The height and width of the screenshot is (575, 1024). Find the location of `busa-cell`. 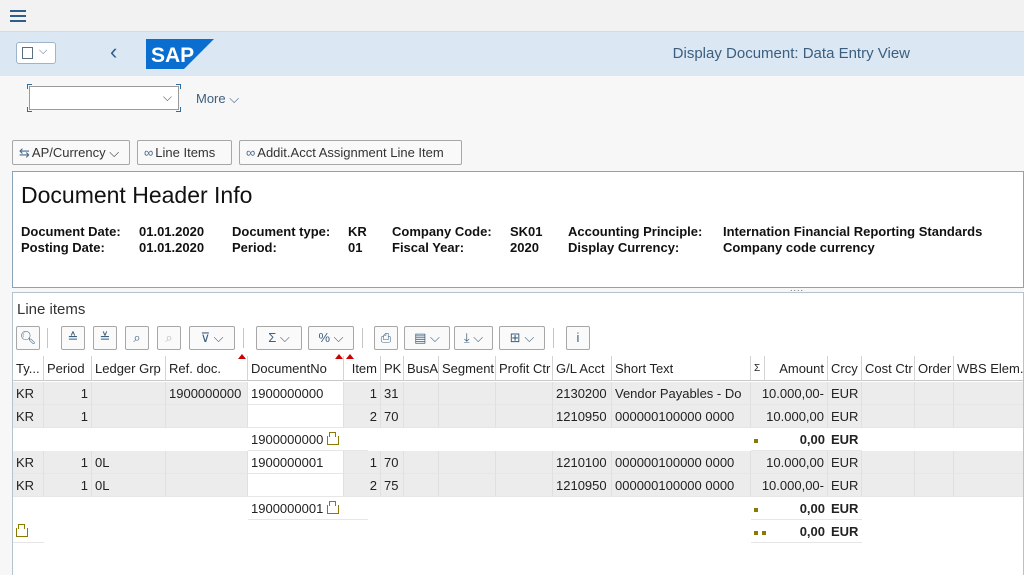

busa-cell is located at coordinates (421, 462).